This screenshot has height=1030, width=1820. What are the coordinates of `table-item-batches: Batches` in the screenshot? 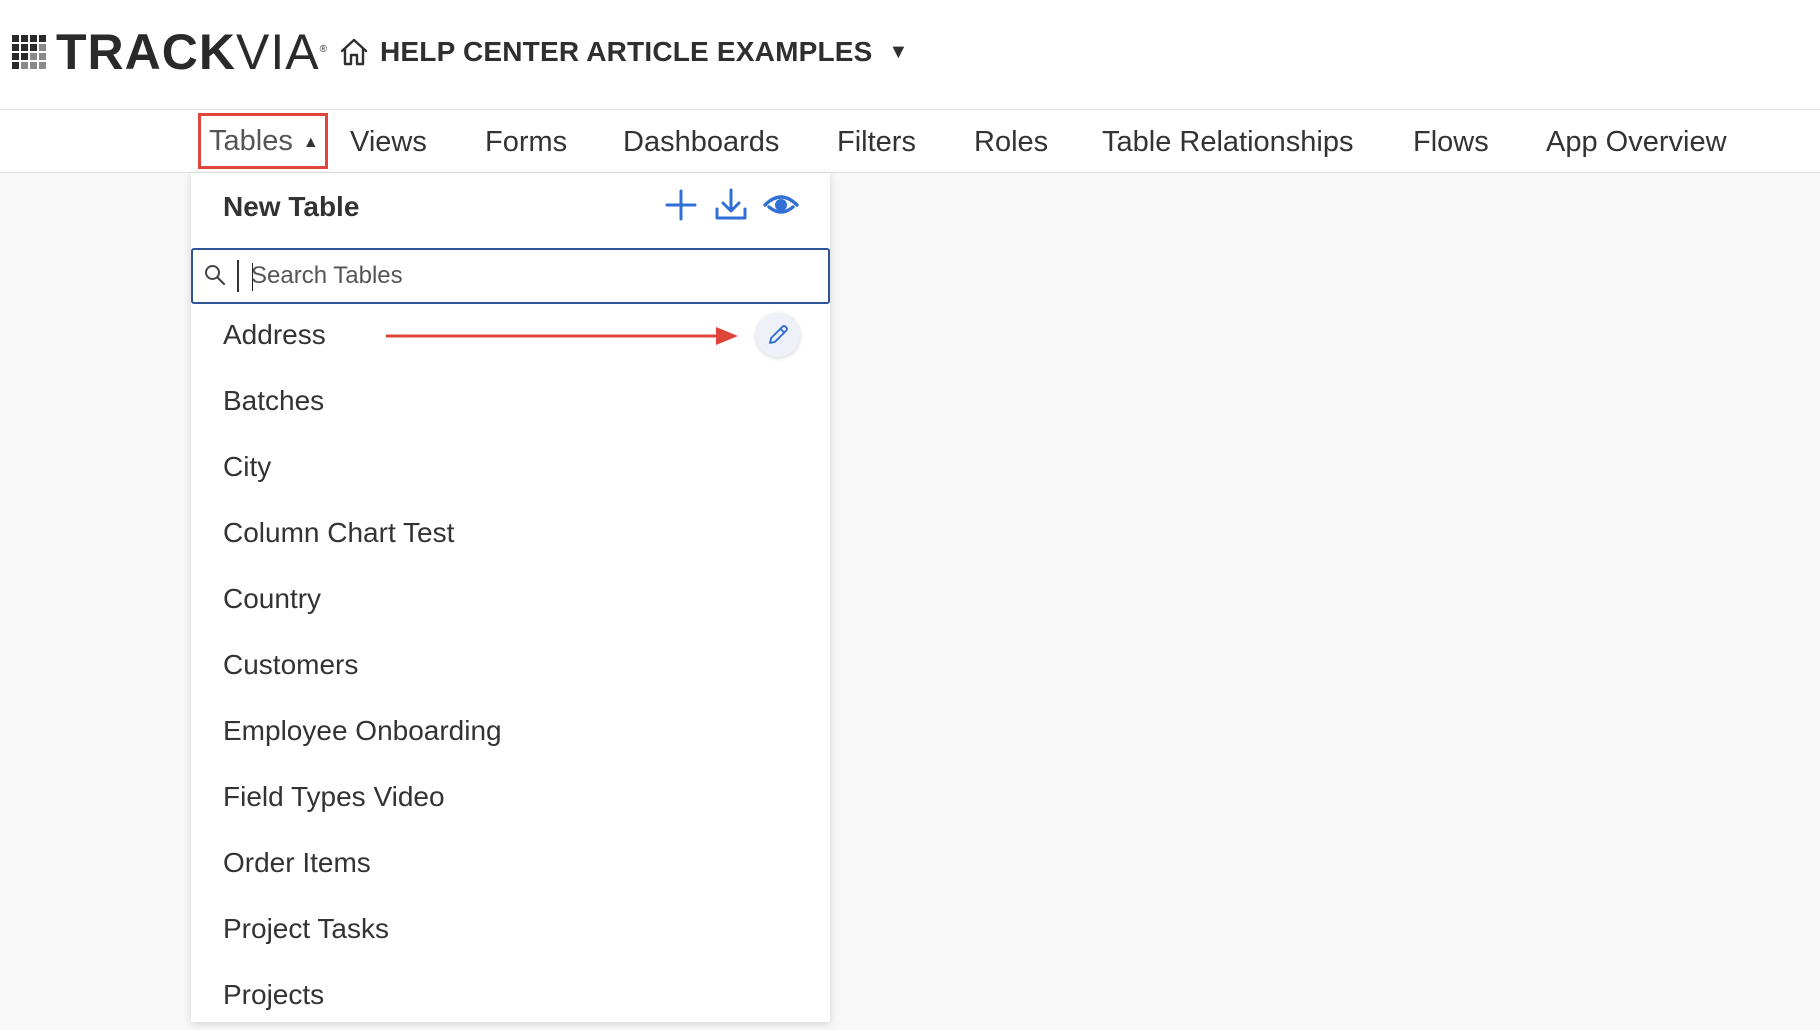 It's located at (510, 403).